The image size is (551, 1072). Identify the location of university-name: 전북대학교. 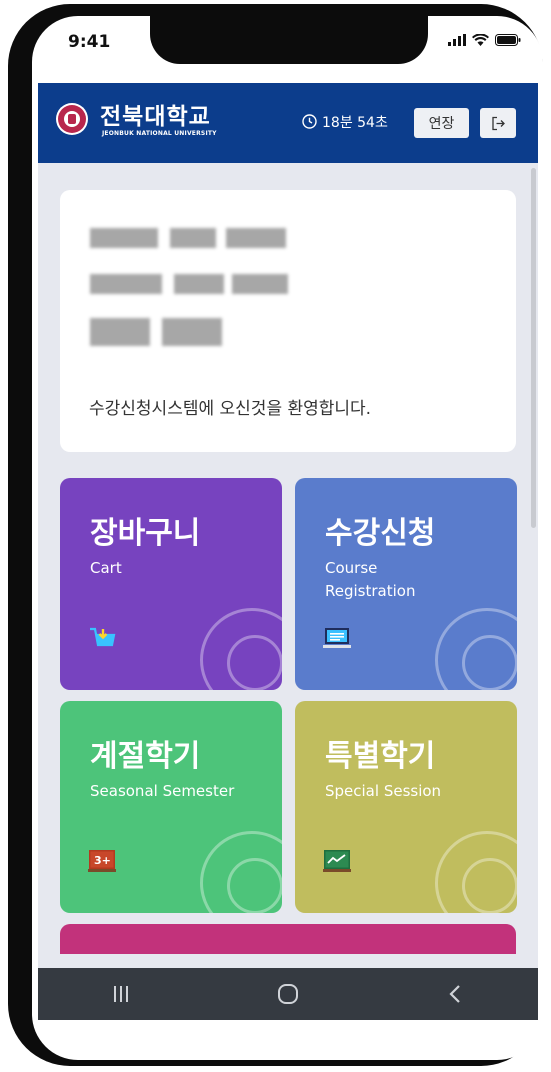
(155, 117).